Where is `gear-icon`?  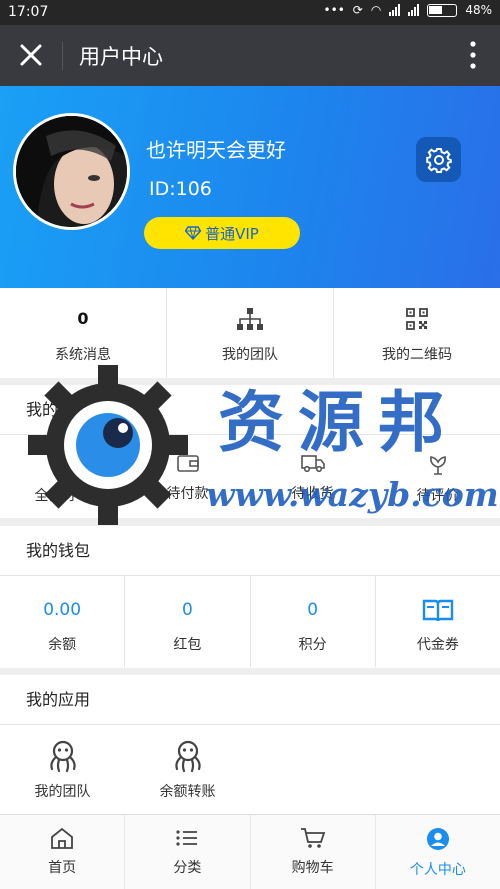 gear-icon is located at coordinates (438, 160).